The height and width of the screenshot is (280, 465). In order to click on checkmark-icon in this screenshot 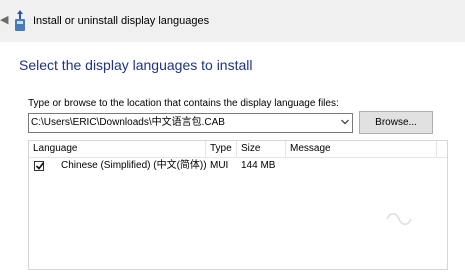, I will do `click(40, 166)`.